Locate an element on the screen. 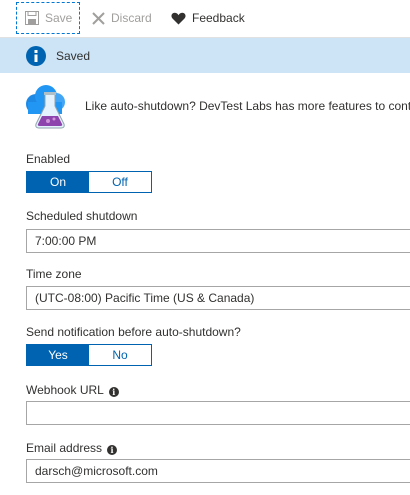 The image size is (410, 495). time-zone-select: (UTC-08:00) Pacific Time (US & Canada) is located at coordinates (218, 298).